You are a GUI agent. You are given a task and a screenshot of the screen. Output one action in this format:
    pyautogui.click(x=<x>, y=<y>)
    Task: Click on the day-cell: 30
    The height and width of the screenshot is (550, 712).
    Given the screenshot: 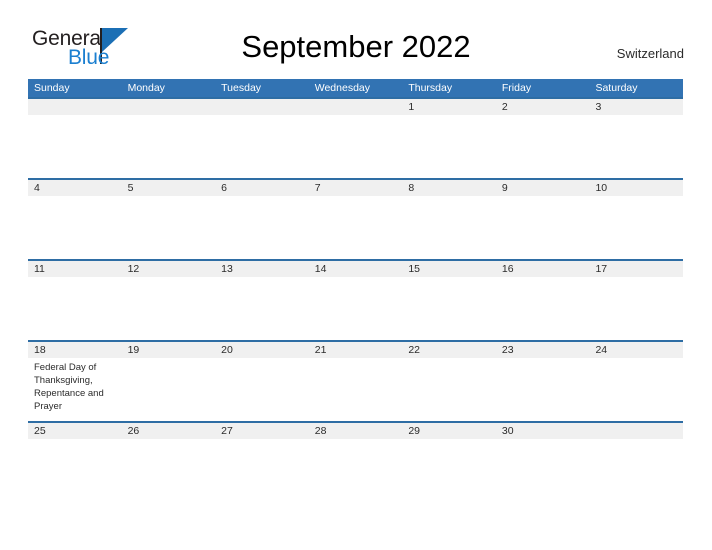 What is the action you would take?
    pyautogui.click(x=543, y=462)
    